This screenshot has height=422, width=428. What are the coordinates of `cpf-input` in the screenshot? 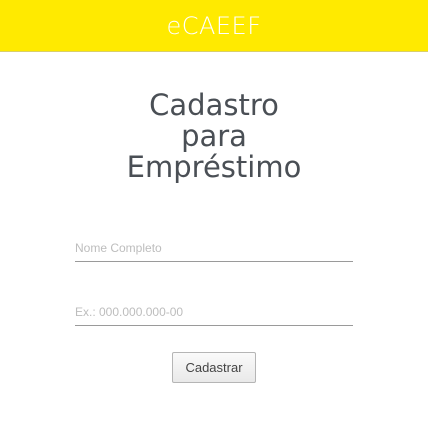 It's located at (214, 312).